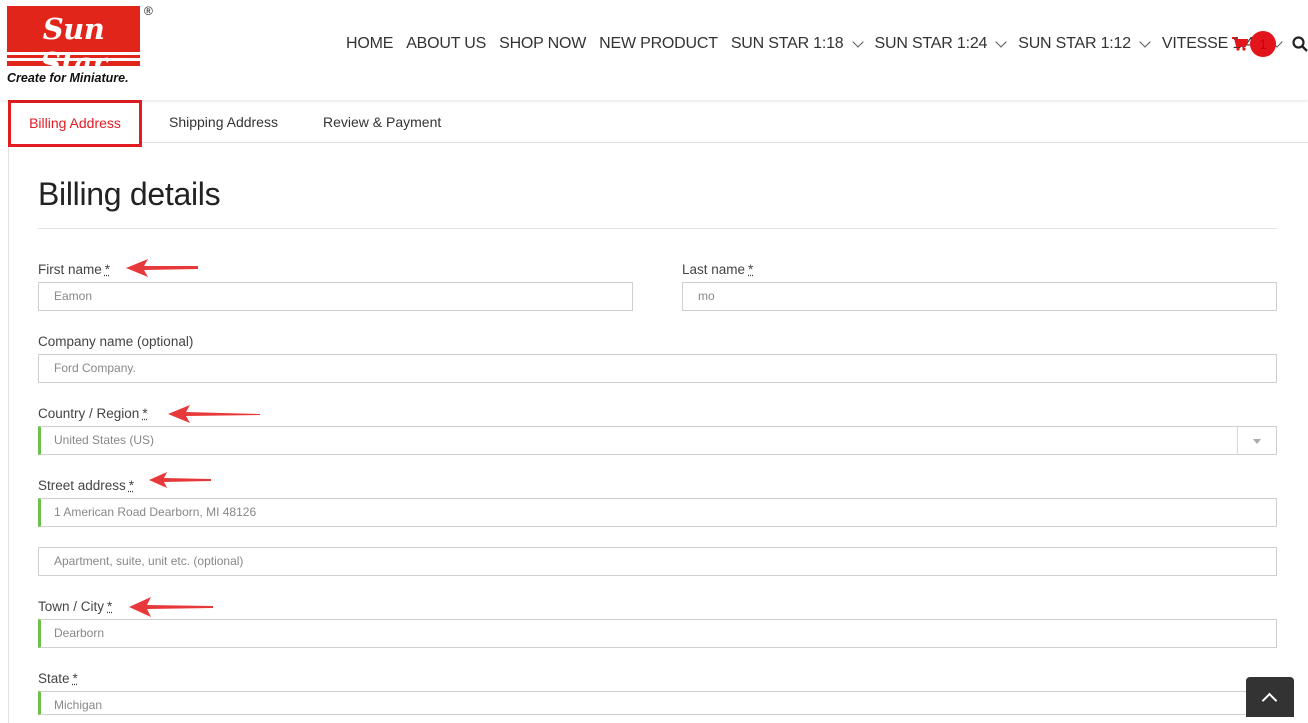  I want to click on page-title: Billing details, so click(129, 194).